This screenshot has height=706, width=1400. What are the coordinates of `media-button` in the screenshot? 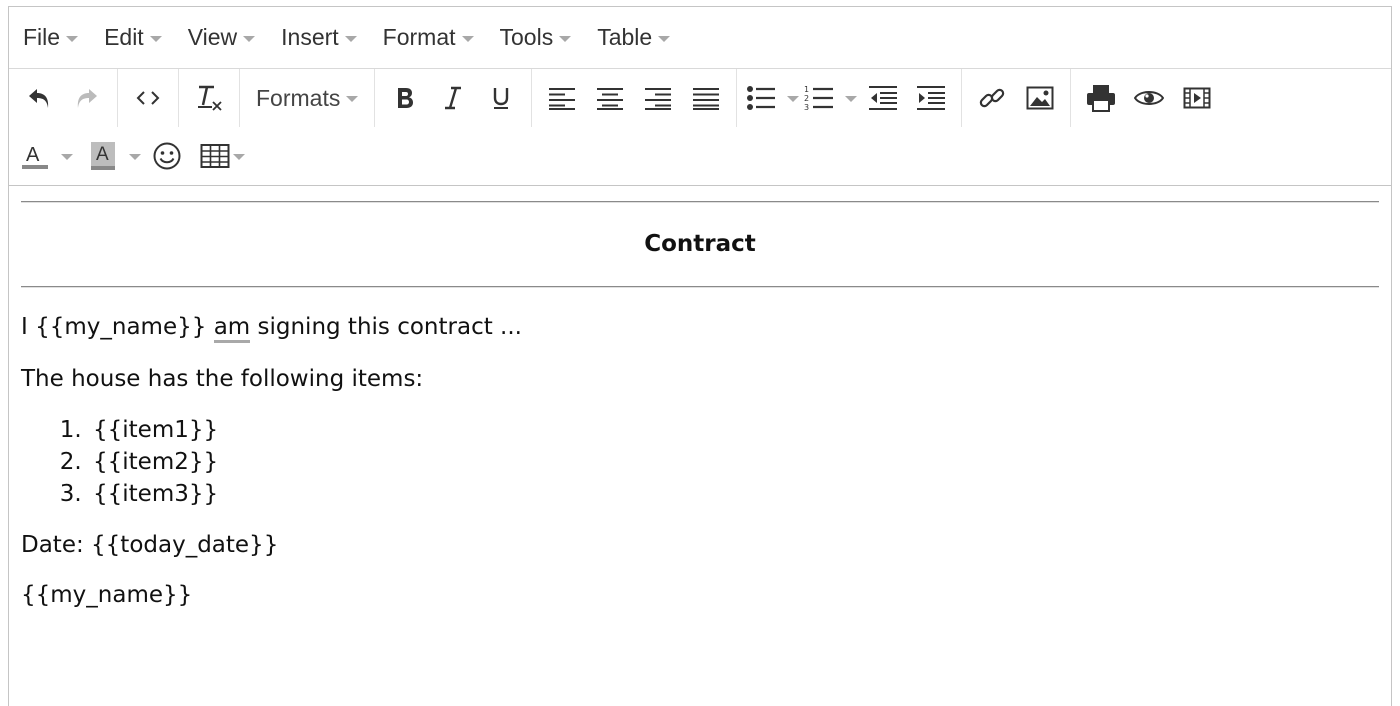 It's located at (1197, 98).